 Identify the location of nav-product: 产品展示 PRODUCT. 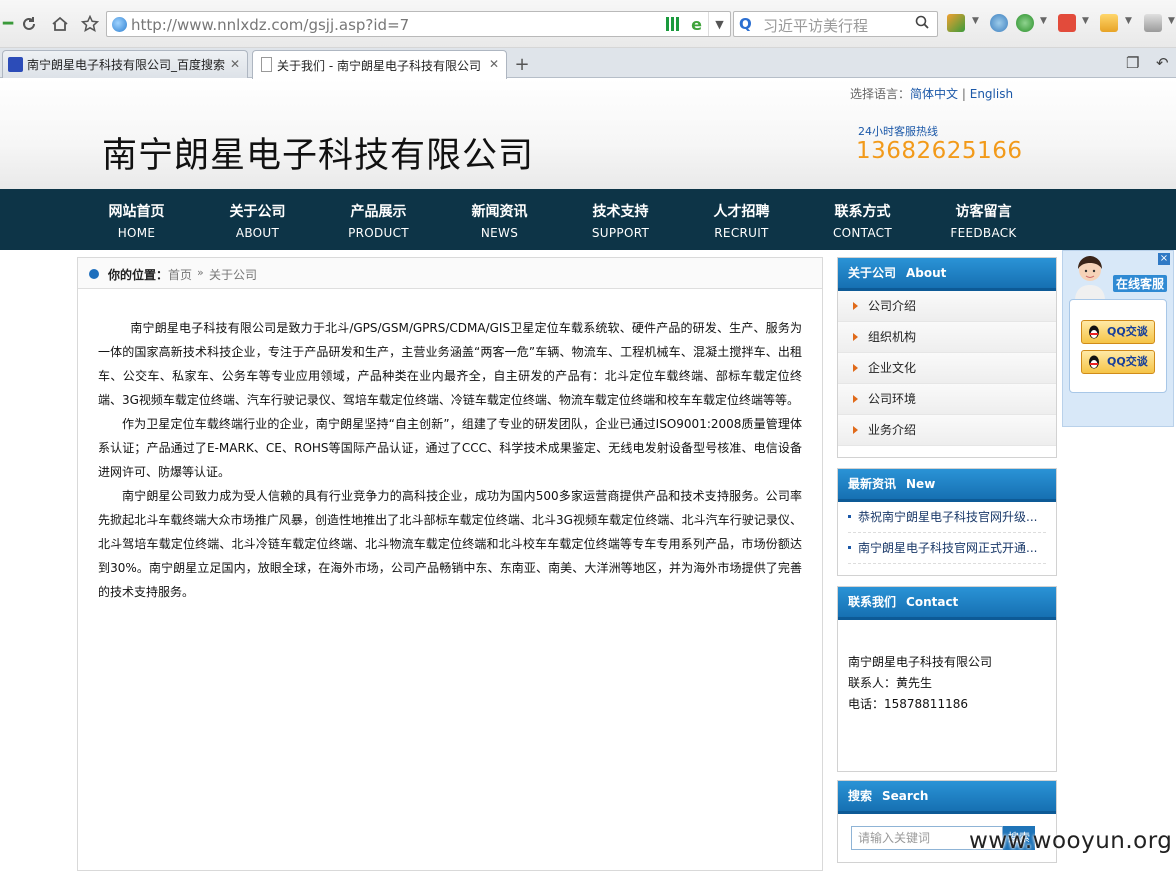
(378, 219).